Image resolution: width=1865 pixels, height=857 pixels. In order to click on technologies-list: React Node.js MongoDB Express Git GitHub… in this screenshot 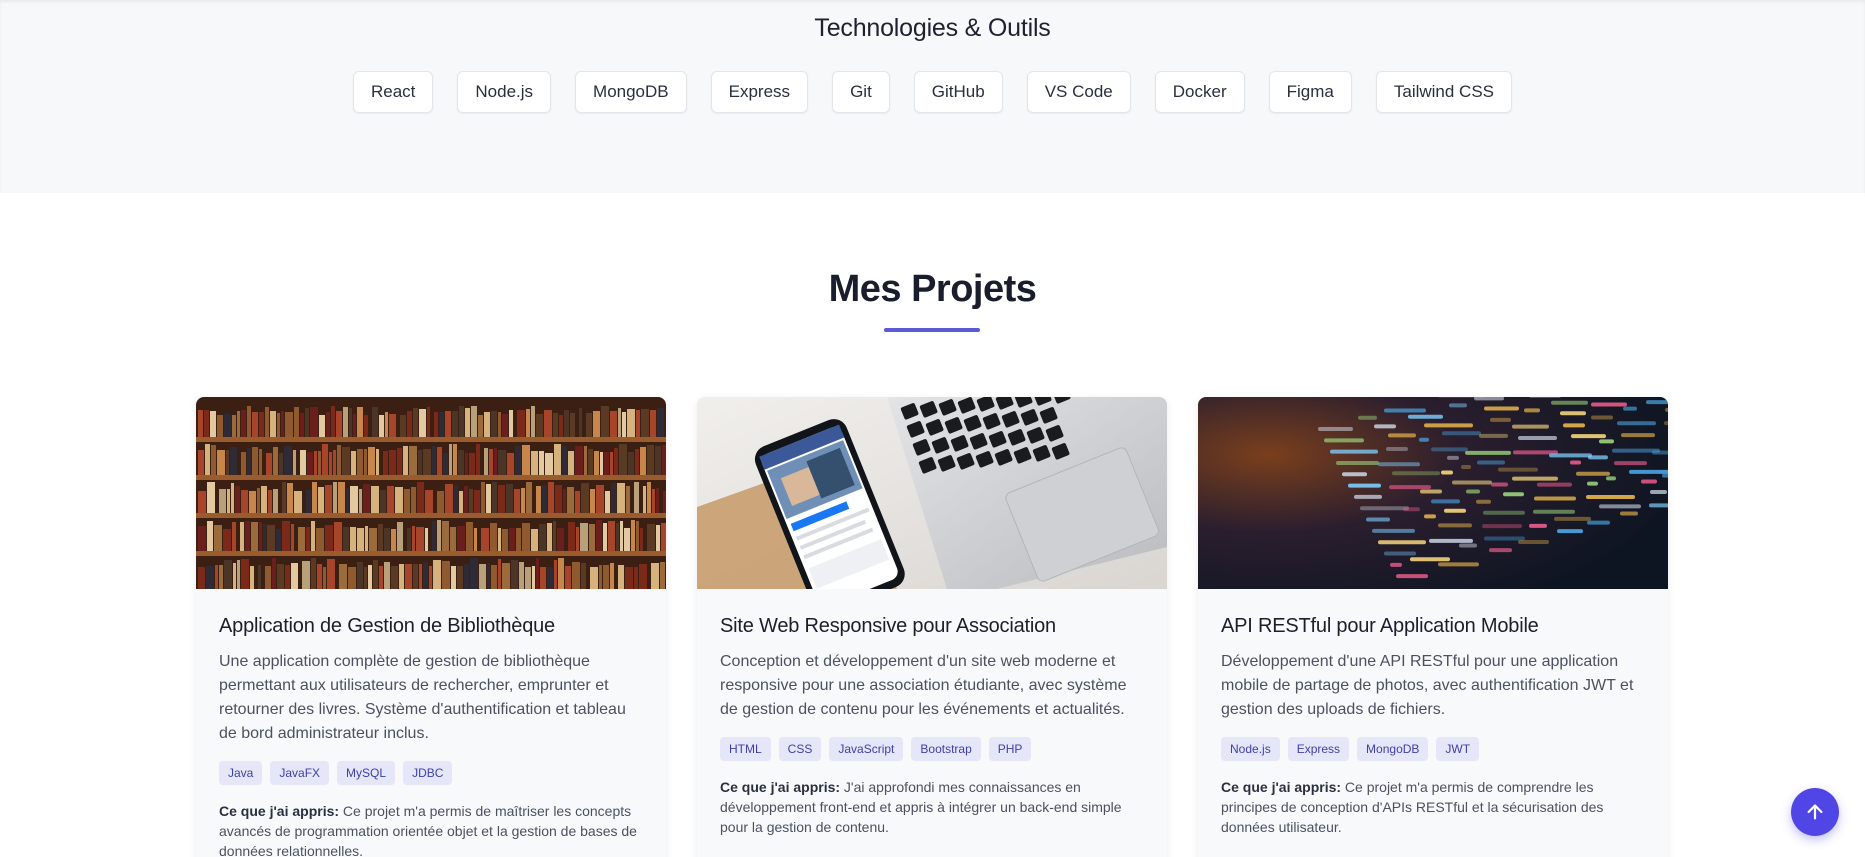, I will do `click(932, 92)`.